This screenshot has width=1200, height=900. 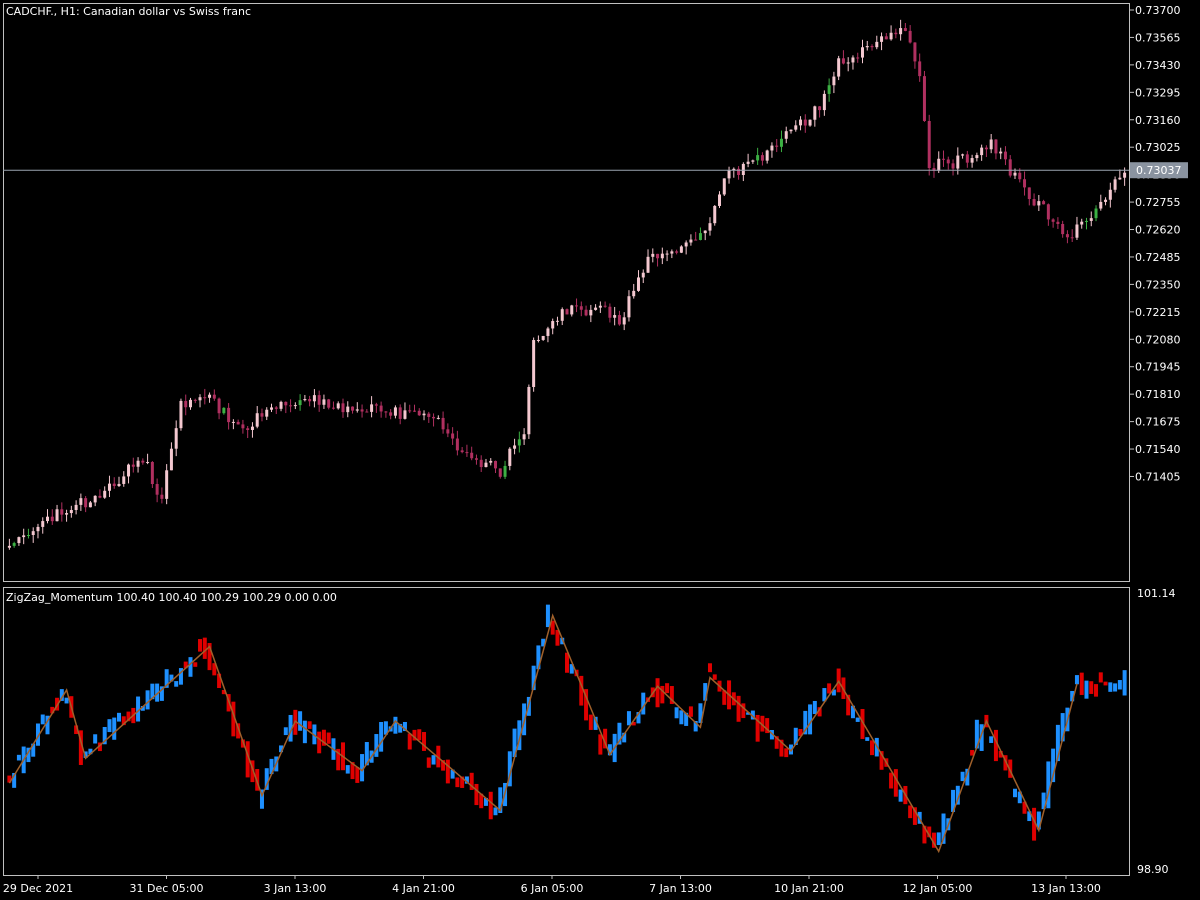 I want to click on price-tick-label: 0.71675, so click(x=1158, y=422).